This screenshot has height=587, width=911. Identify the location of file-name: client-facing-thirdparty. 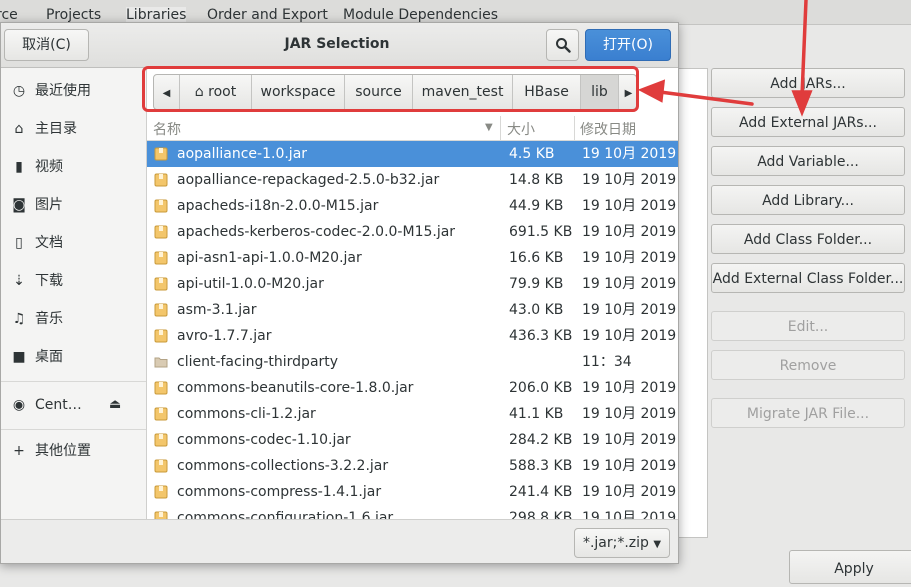
(258, 362).